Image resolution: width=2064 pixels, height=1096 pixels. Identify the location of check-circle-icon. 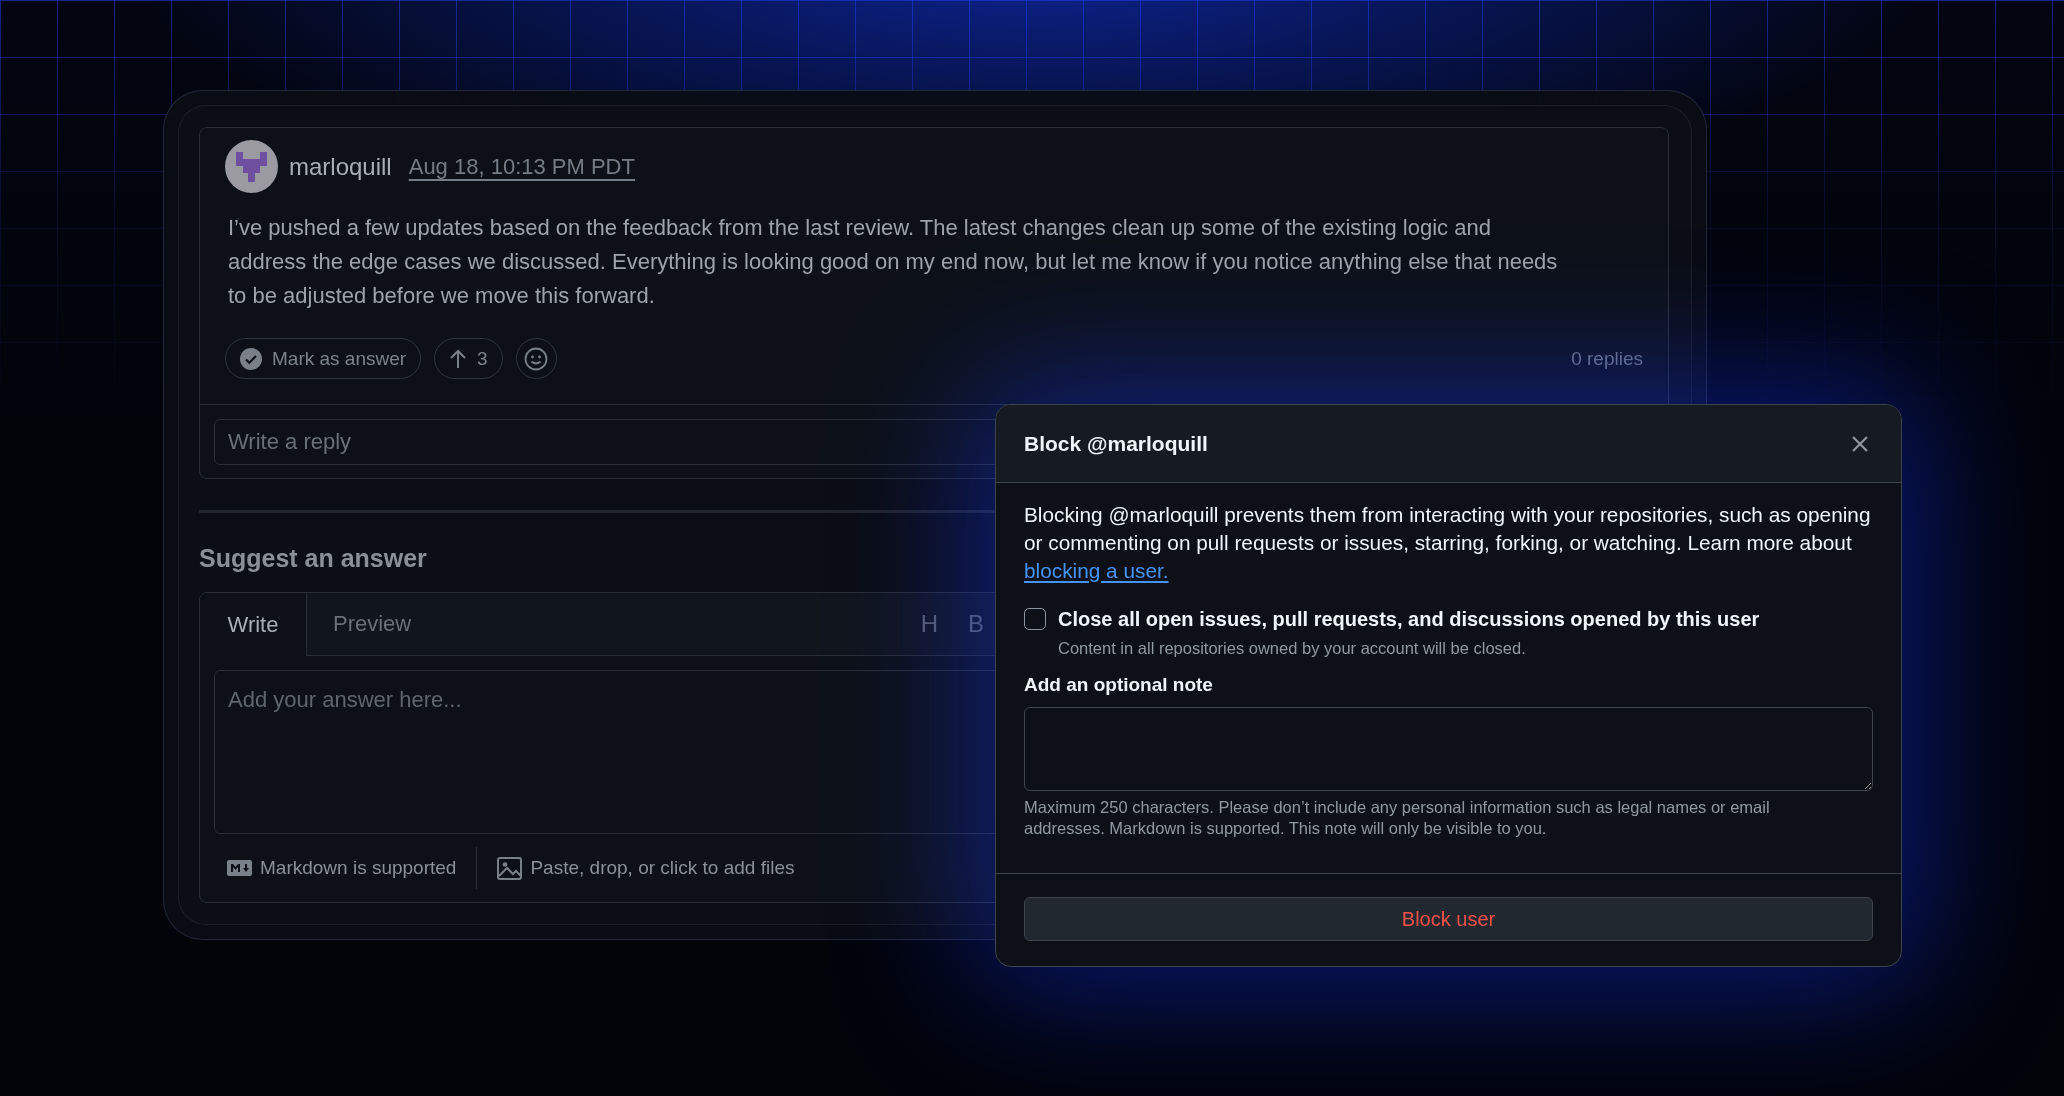
(251, 358).